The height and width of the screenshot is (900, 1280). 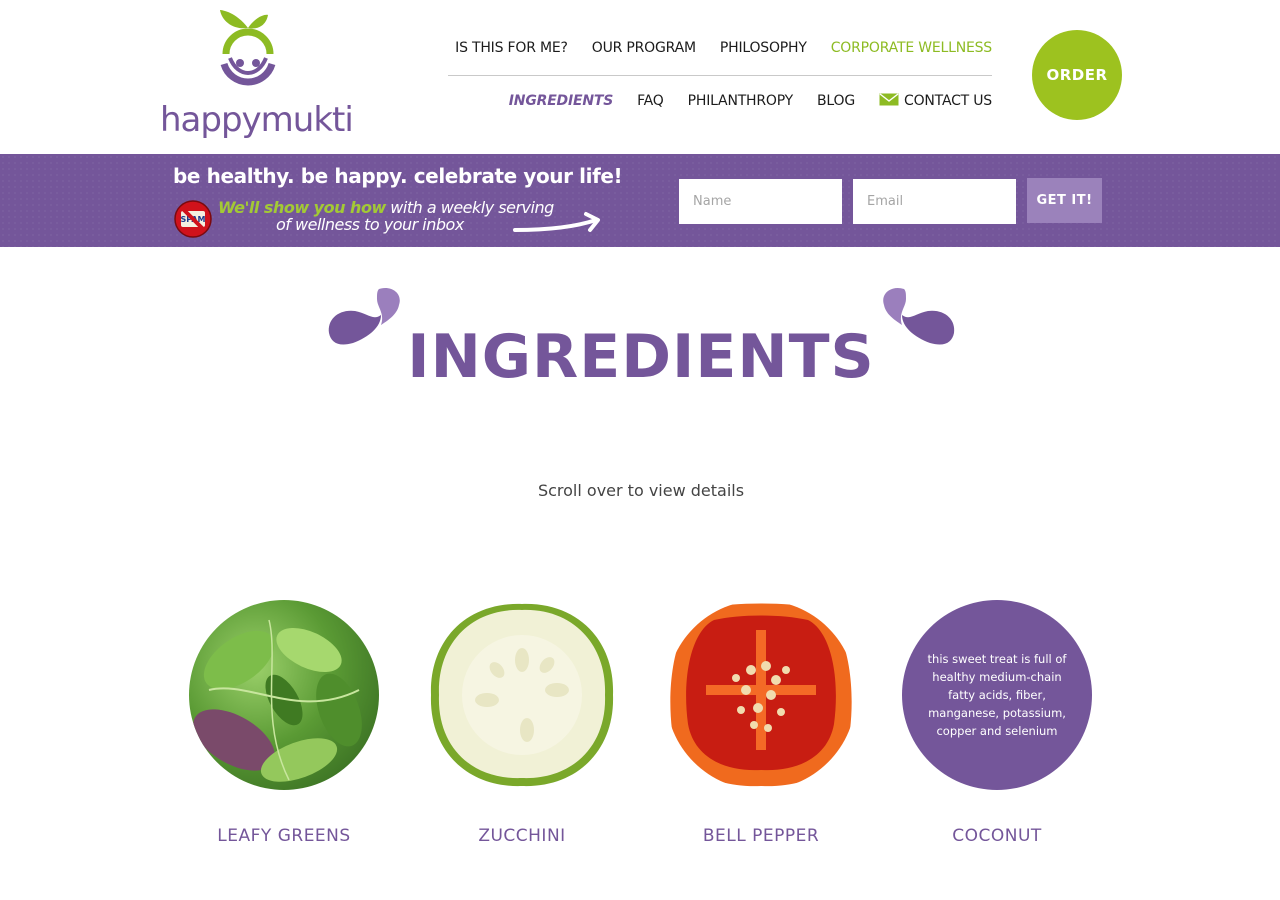 I want to click on leafy-greens-graphic, so click(x=277, y=700).